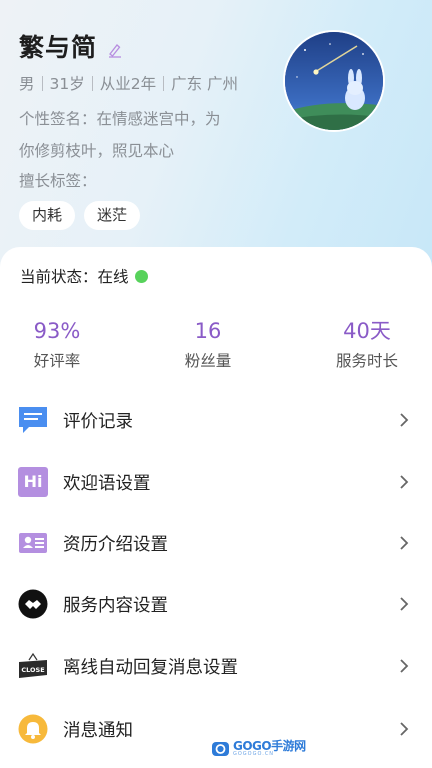 The height and width of the screenshot is (768, 432). Describe the element at coordinates (115, 605) in the screenshot. I see `menu-label: 服务内容设置` at that location.